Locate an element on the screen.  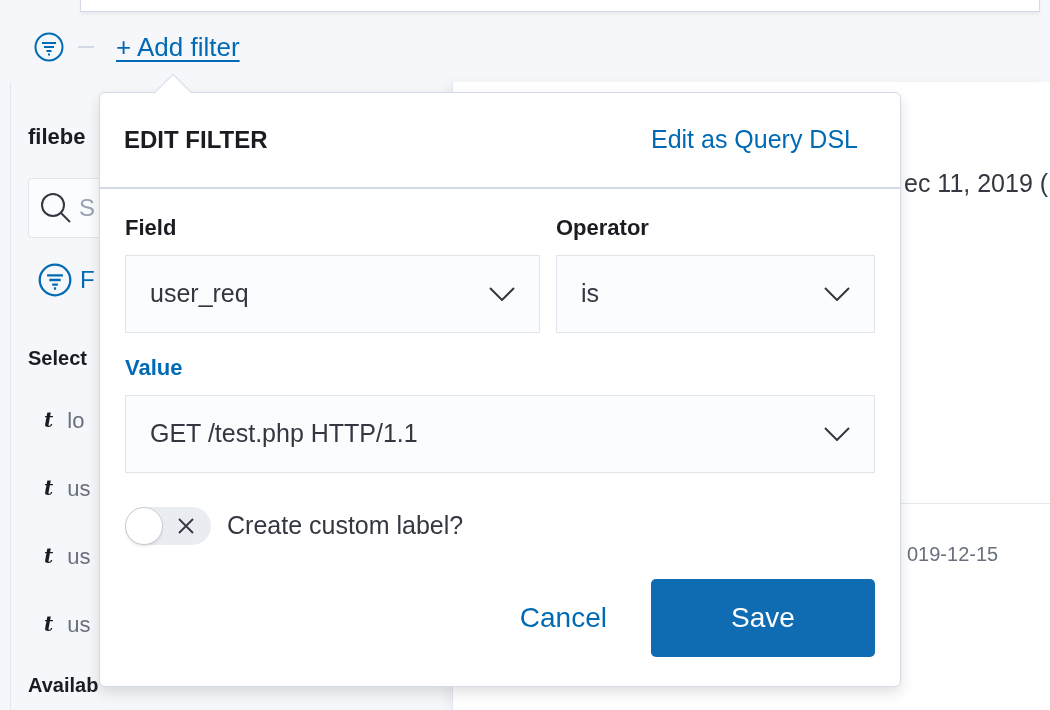
section-heading: Availab is located at coordinates (63, 685).